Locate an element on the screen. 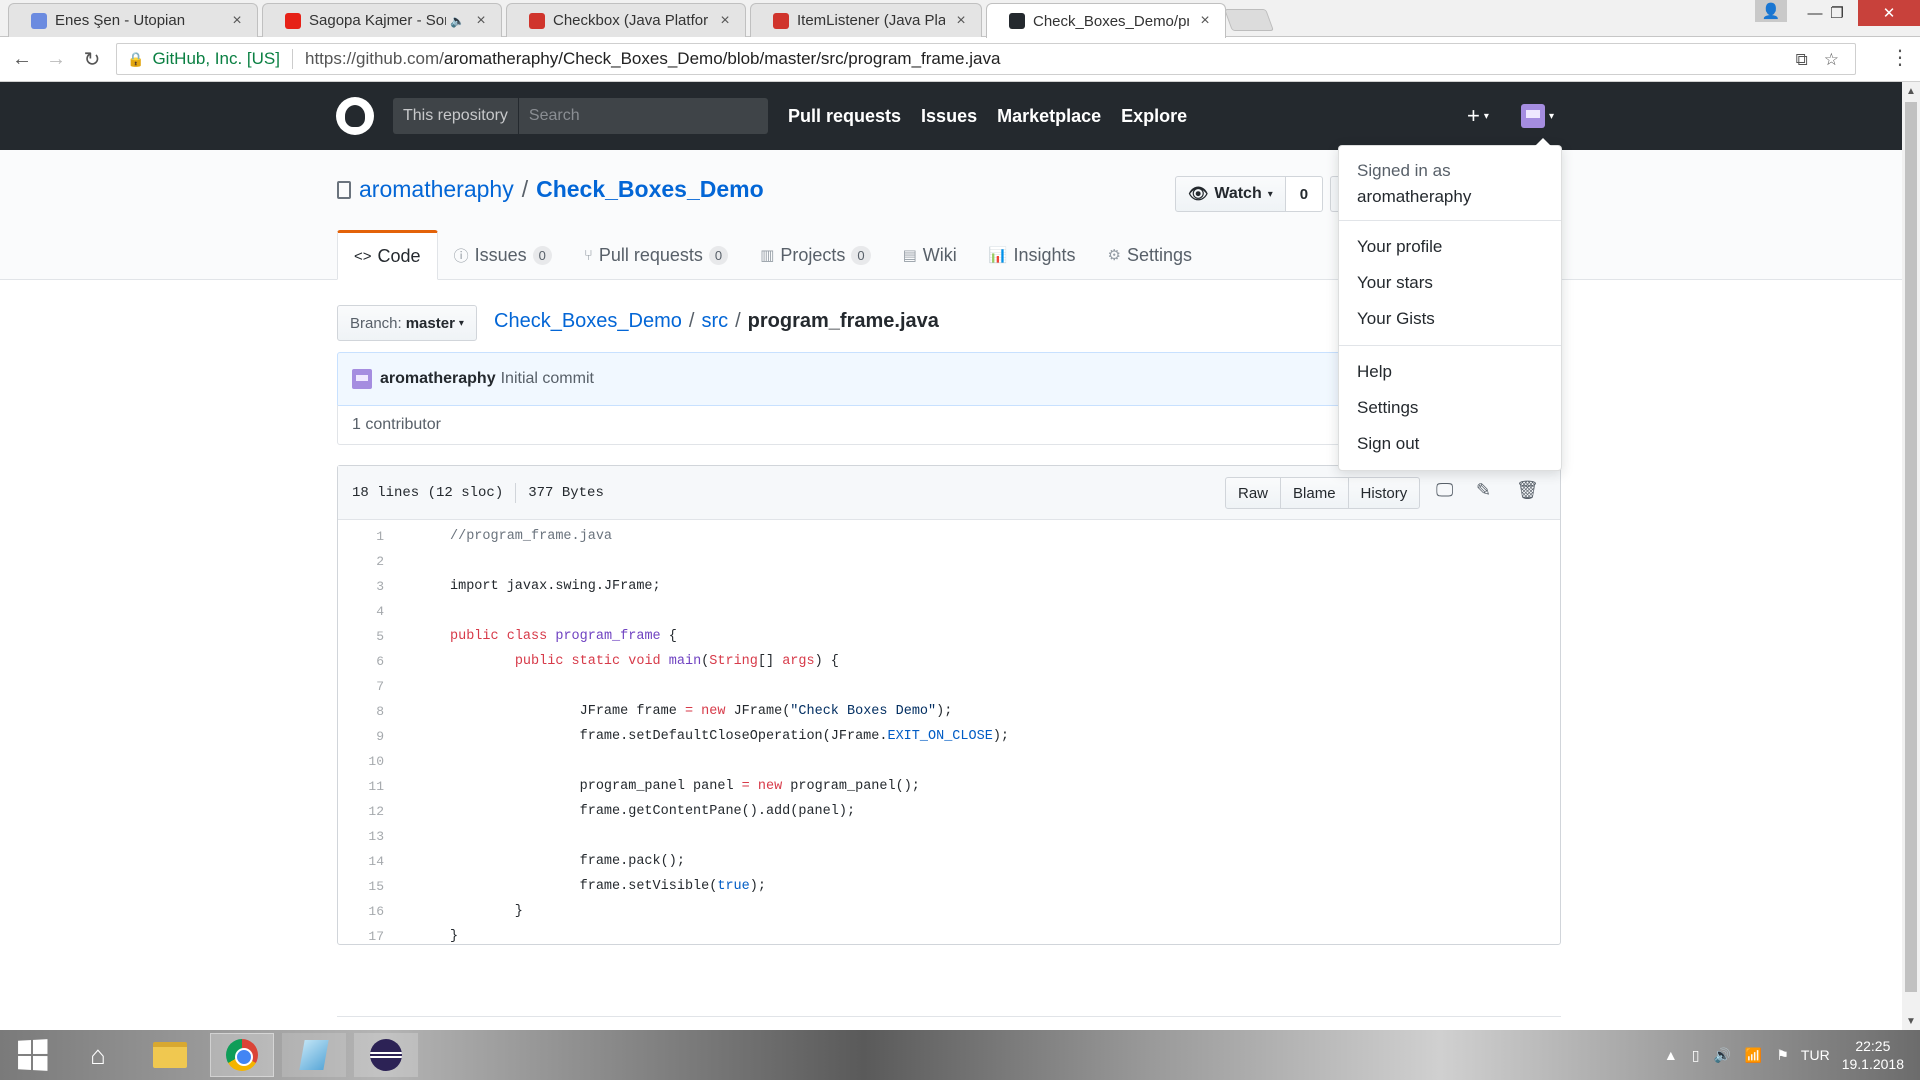 This screenshot has width=1920, height=1080. tab-code: <> Code is located at coordinates (387, 255).